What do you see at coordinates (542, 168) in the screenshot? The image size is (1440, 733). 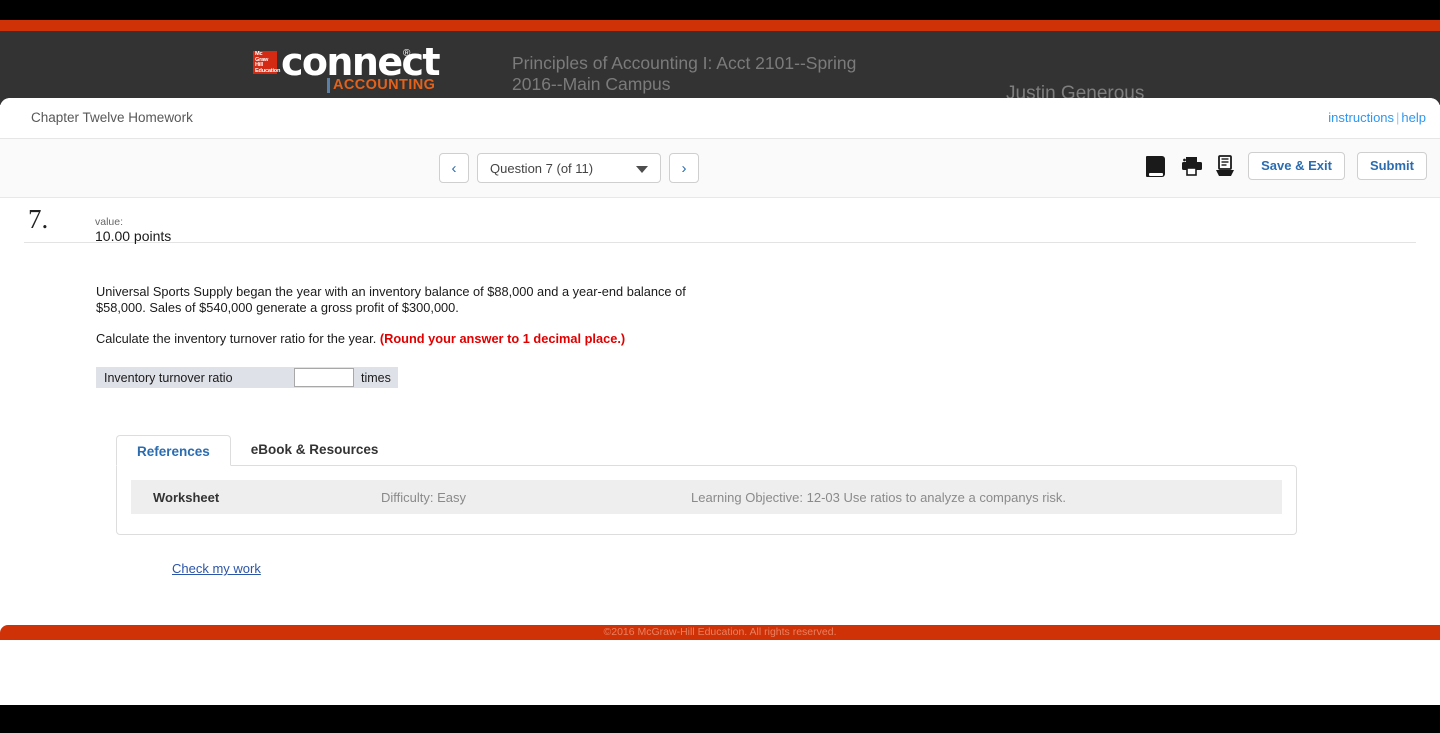 I see `question-selector-label: Question 7 (of 11)` at bounding box center [542, 168].